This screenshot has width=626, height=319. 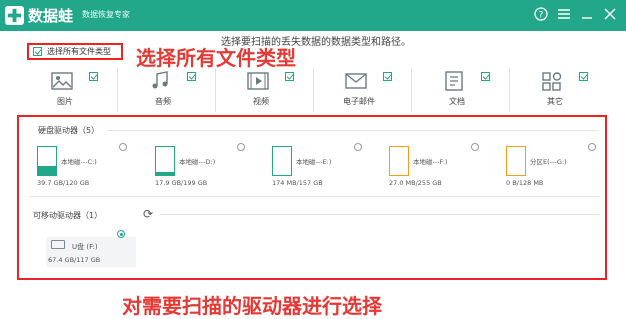 I want to click on help-icon: ?, so click(x=541, y=14).